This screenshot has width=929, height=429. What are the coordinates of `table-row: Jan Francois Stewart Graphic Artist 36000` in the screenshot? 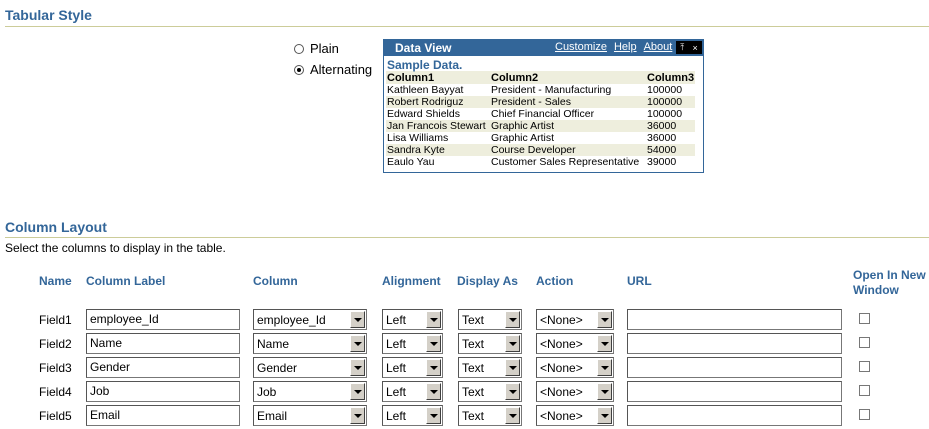 It's located at (541, 126).